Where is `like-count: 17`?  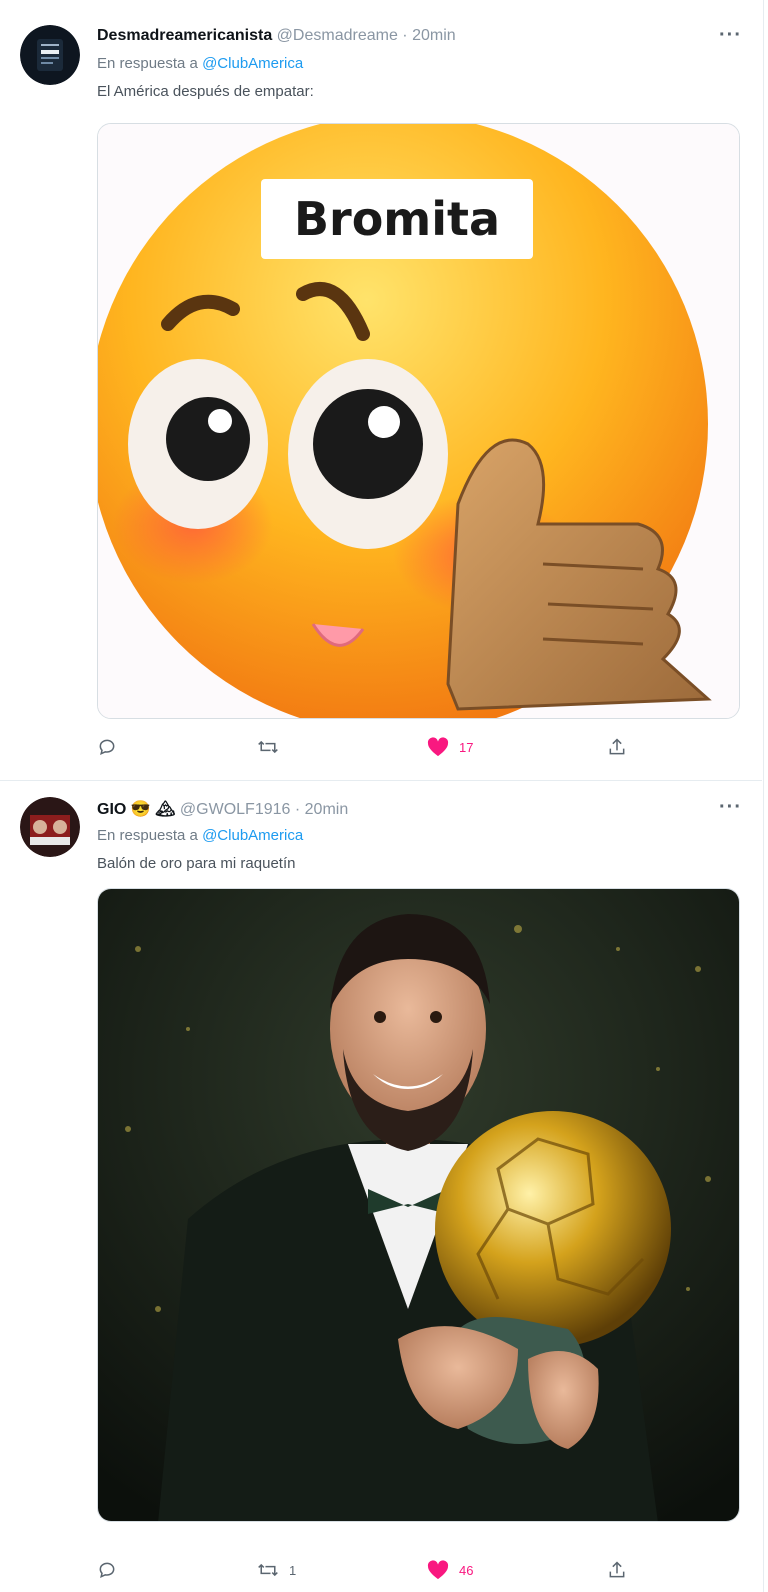
like-count: 17 is located at coordinates (466, 747).